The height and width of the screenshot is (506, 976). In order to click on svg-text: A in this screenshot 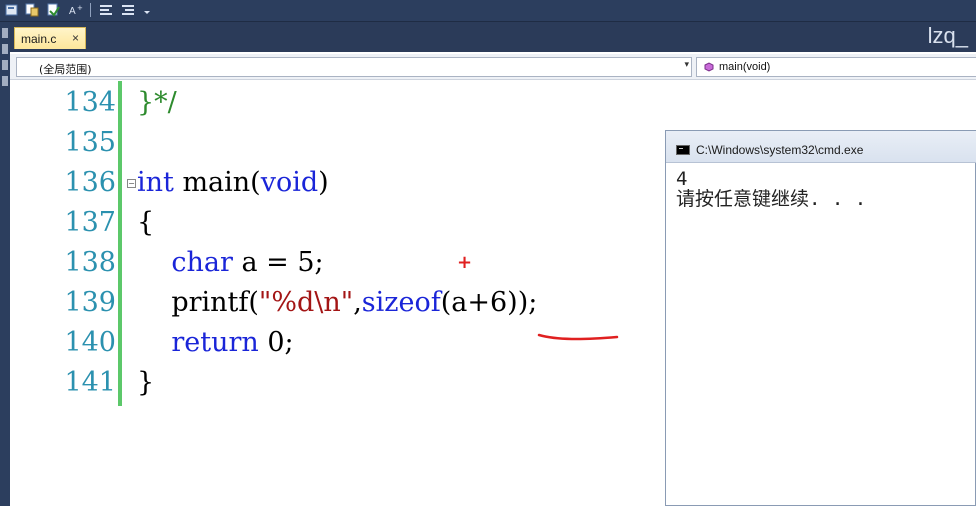, I will do `click(72, 11)`.